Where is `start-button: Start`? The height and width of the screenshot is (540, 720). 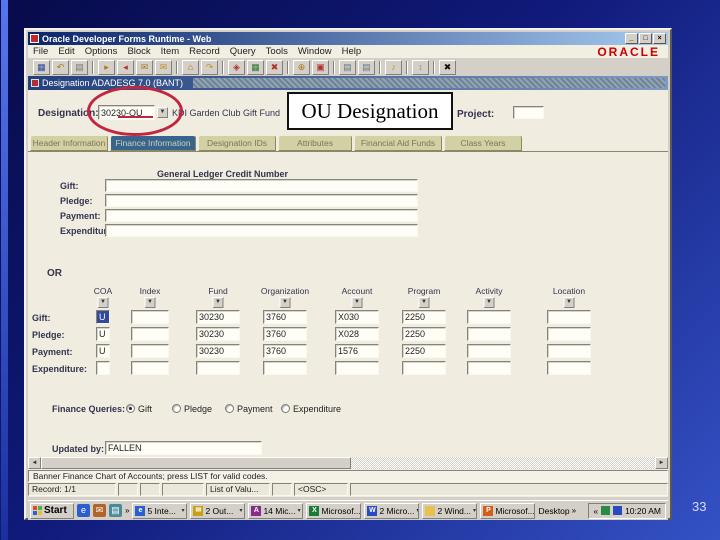
start-button: Start is located at coordinates (52, 510).